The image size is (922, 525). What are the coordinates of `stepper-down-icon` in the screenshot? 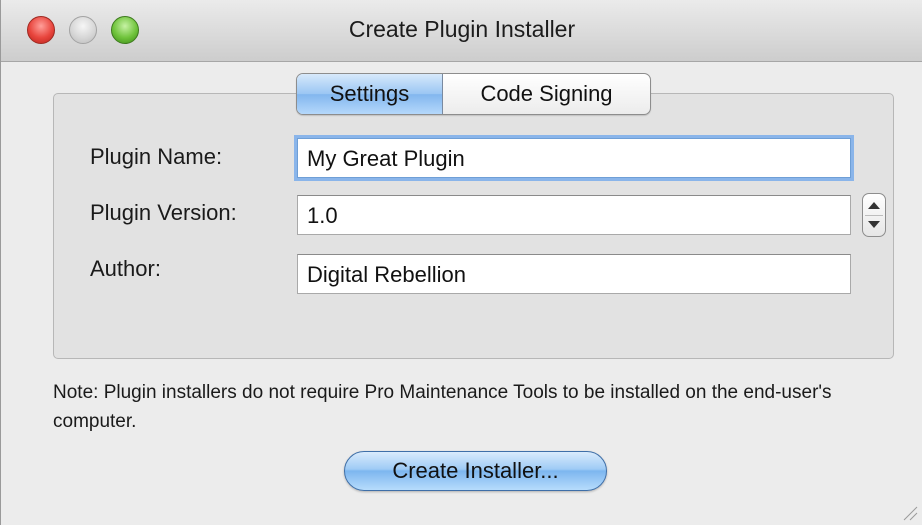 It's located at (874, 224).